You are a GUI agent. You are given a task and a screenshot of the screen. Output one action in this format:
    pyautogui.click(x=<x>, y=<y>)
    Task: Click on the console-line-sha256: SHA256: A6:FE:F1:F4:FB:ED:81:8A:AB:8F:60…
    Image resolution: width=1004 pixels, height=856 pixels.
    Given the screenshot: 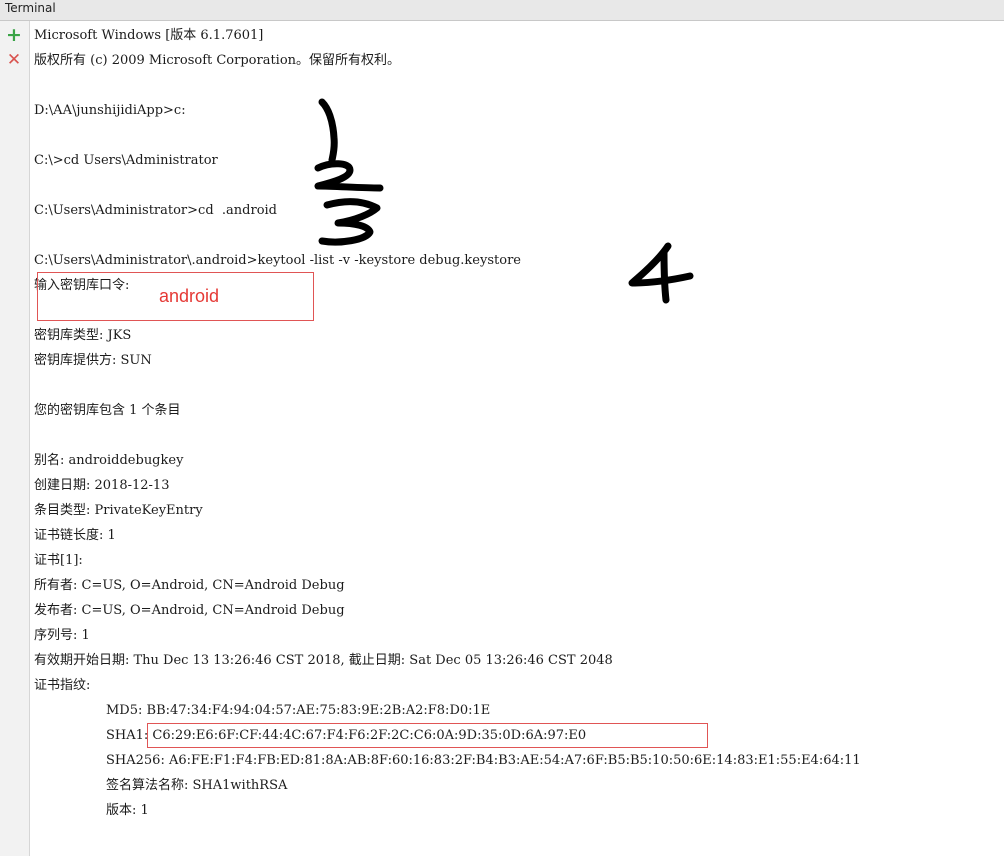 What is the action you would take?
    pyautogui.click(x=483, y=760)
    